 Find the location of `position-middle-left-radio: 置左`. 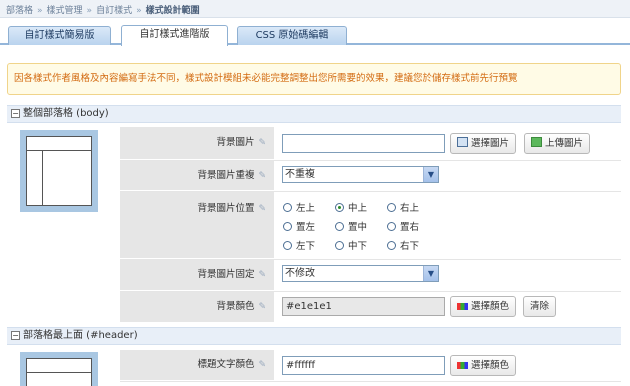

position-middle-left-radio: 置左 is located at coordinates (299, 226).